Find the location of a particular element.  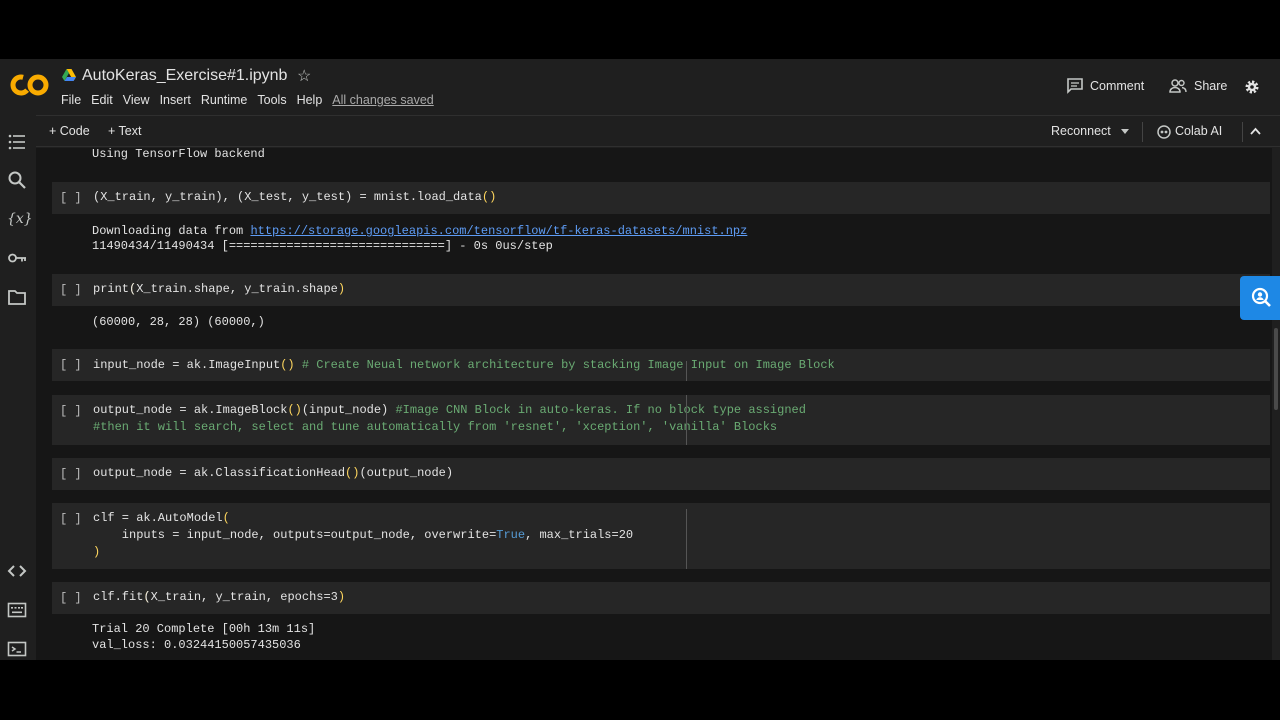

menu-runtime: Runtime is located at coordinates (224, 100).